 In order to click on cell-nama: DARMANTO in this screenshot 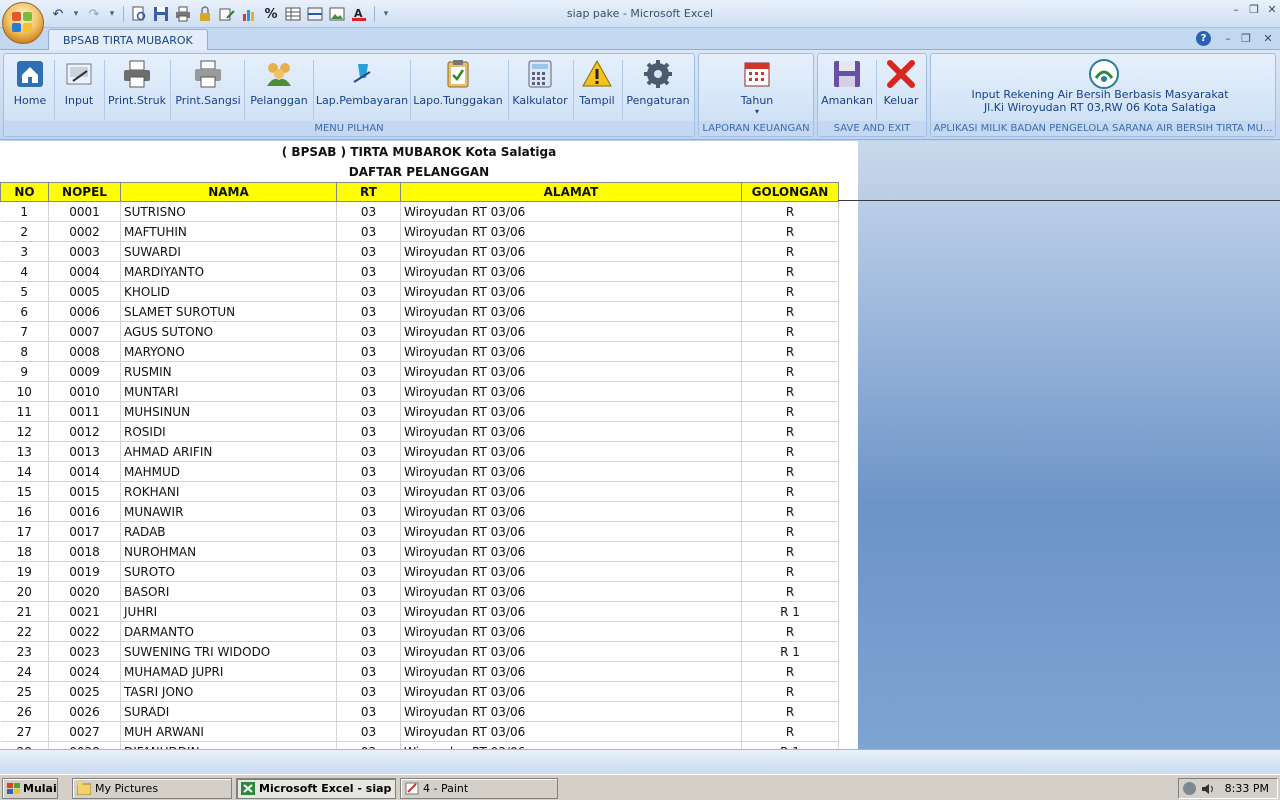, I will do `click(228, 631)`.